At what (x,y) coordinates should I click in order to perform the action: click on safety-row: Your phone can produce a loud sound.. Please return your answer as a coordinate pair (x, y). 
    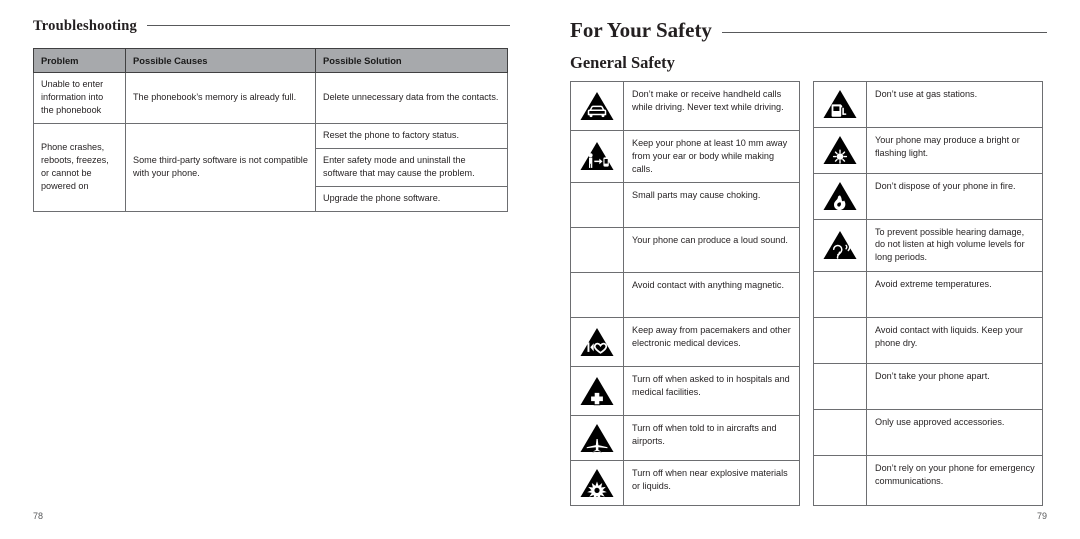
    Looking at the image, I should click on (685, 249).